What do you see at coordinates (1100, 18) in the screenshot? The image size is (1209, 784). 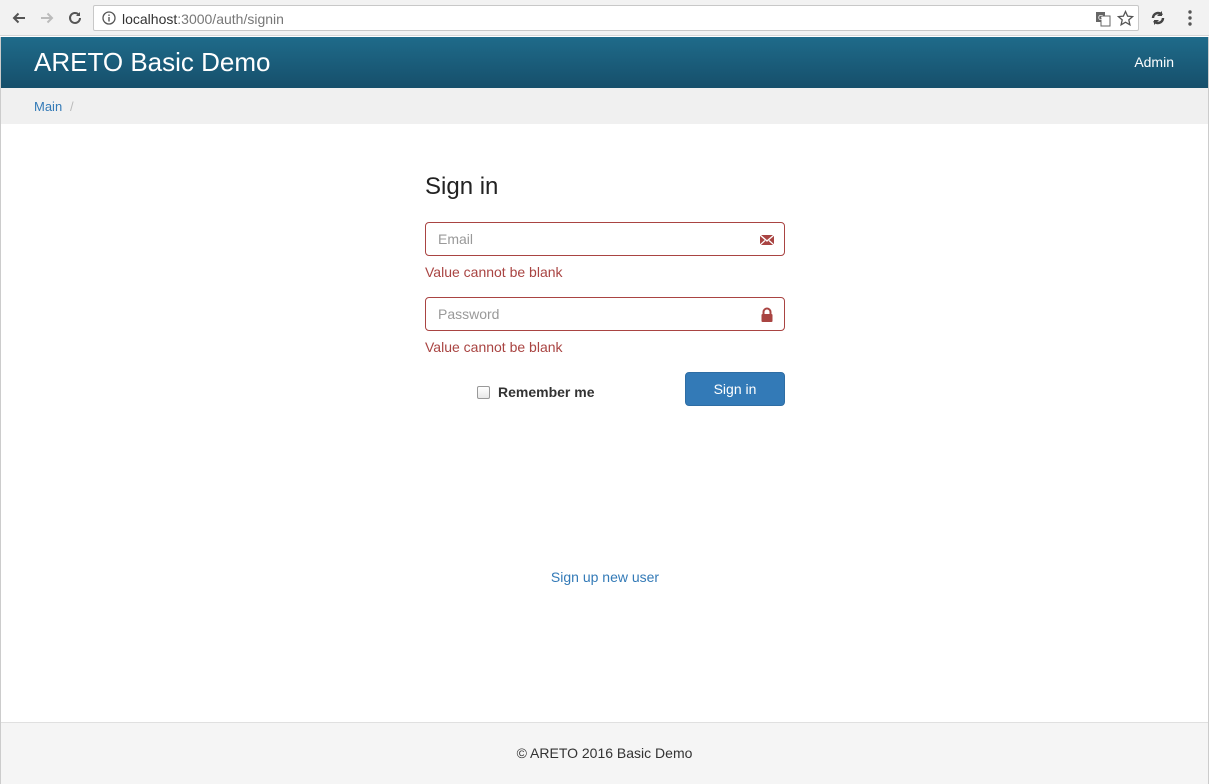 I see `svg-text: G` at bounding box center [1100, 18].